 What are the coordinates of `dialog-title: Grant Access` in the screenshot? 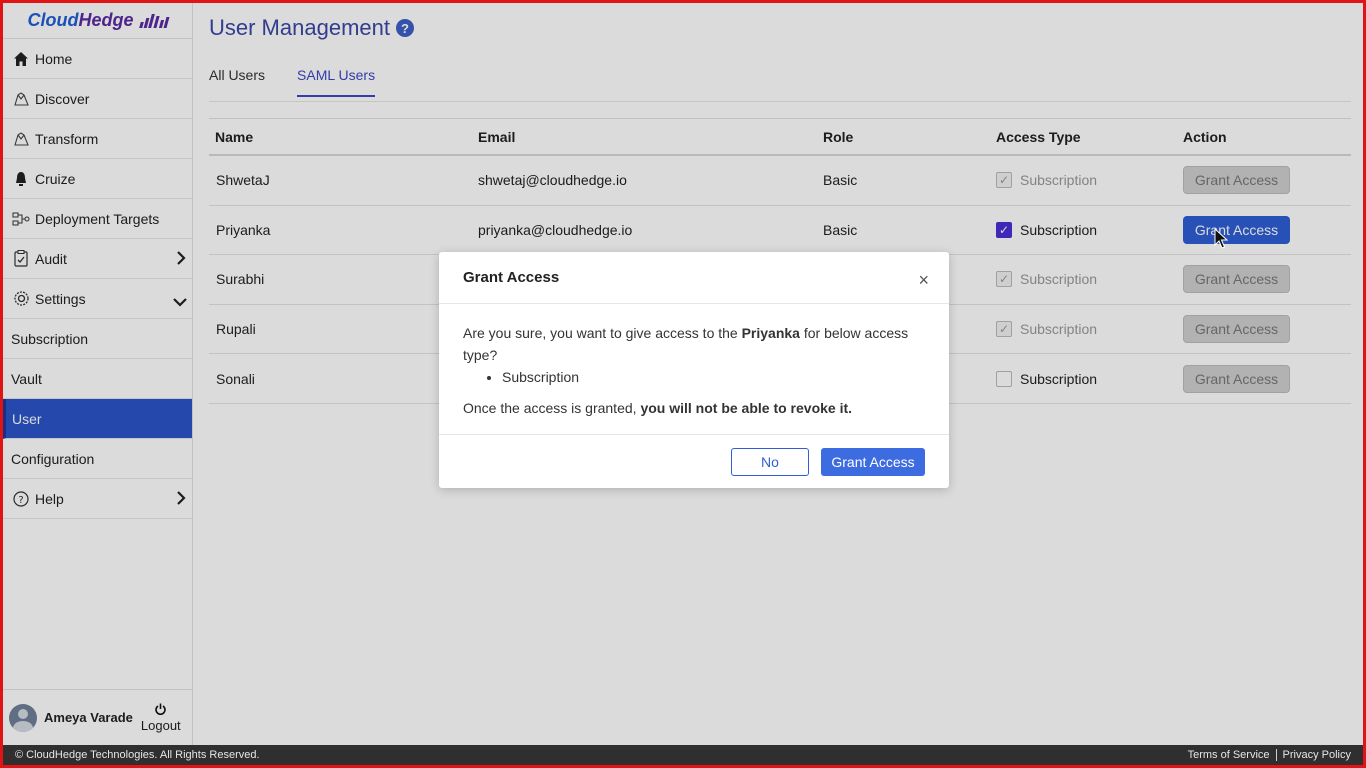 It's located at (511, 277).